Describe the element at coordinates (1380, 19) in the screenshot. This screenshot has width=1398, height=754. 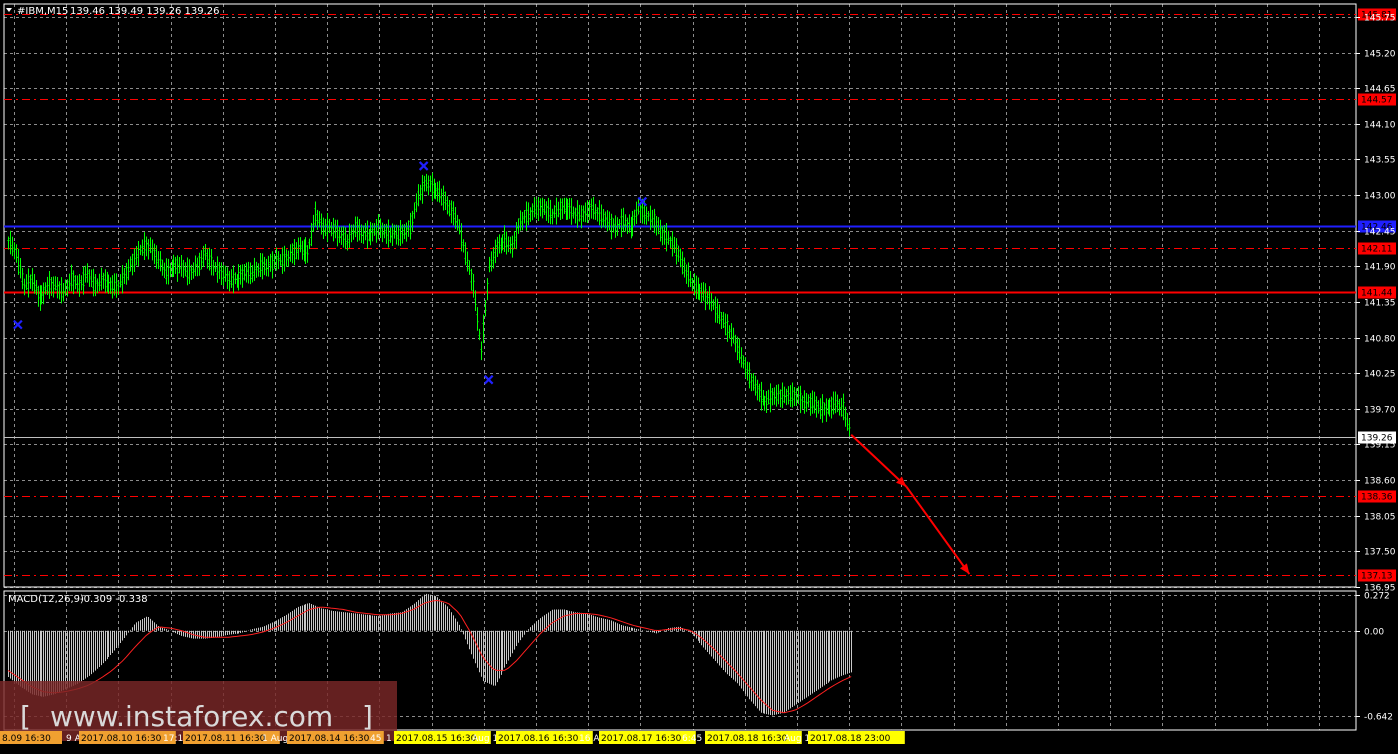
I see `price-tick-label: 145.75` at that location.